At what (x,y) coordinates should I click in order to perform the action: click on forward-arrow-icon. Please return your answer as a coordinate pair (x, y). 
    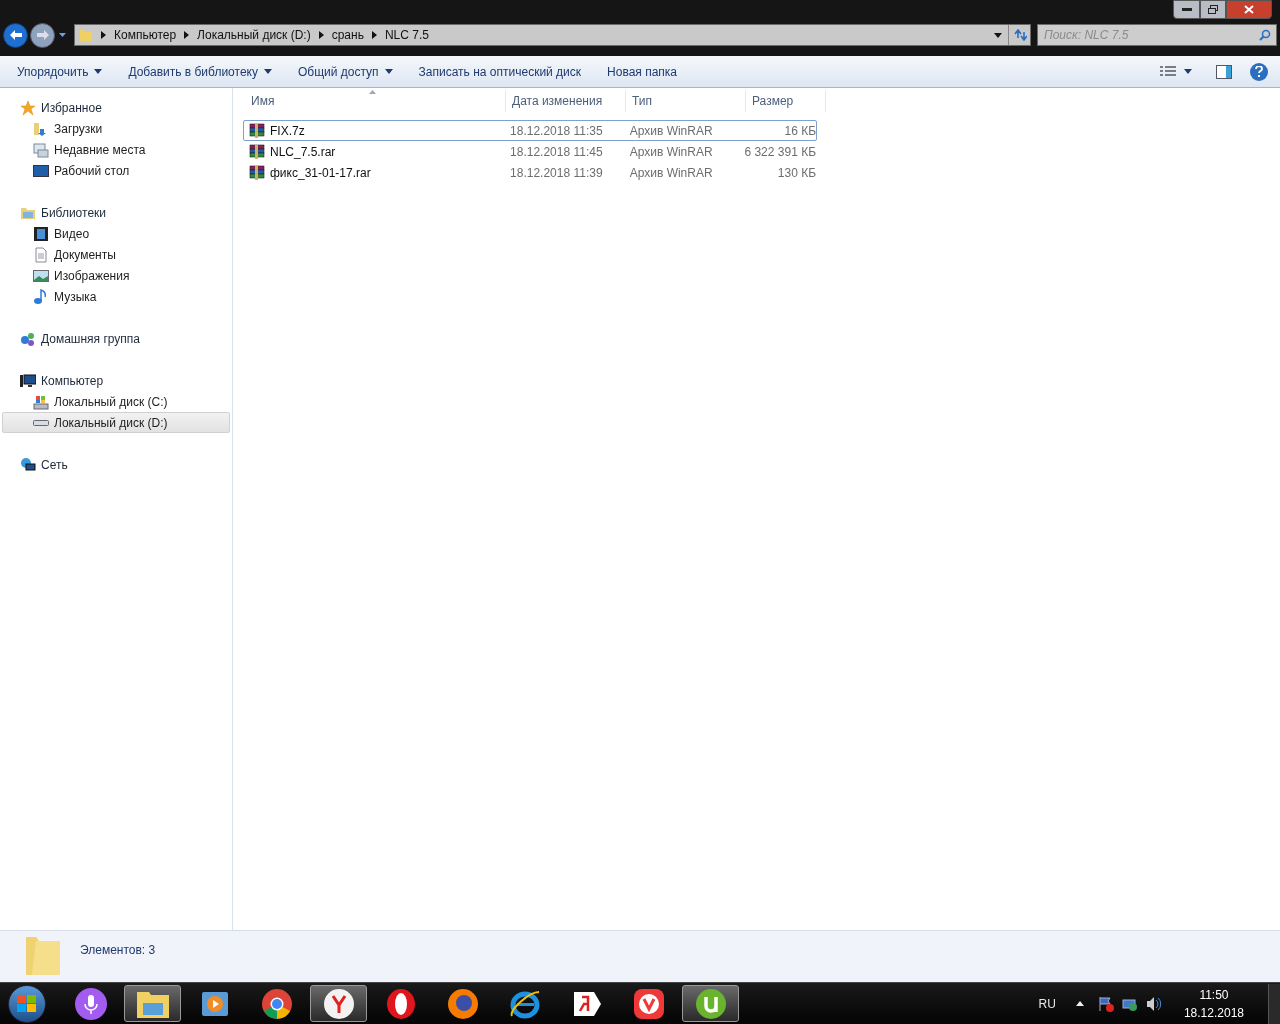
    Looking at the image, I should click on (42, 35).